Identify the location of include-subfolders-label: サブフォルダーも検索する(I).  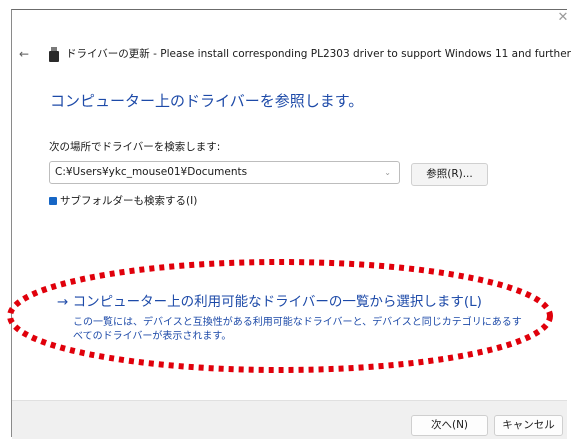
(128, 201).